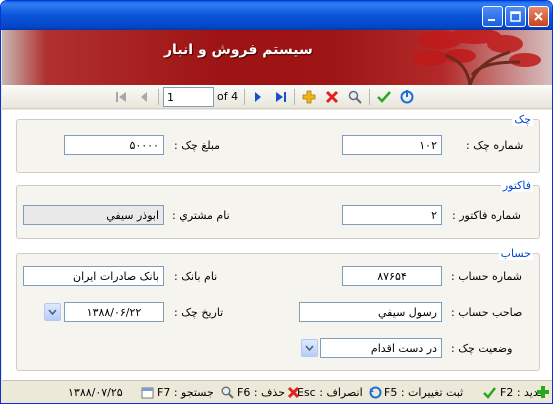  Describe the element at coordinates (278, 209) in the screenshot. I see `invoice-group: فاکتور شماره فاکتور : نام مشتري :` at that location.